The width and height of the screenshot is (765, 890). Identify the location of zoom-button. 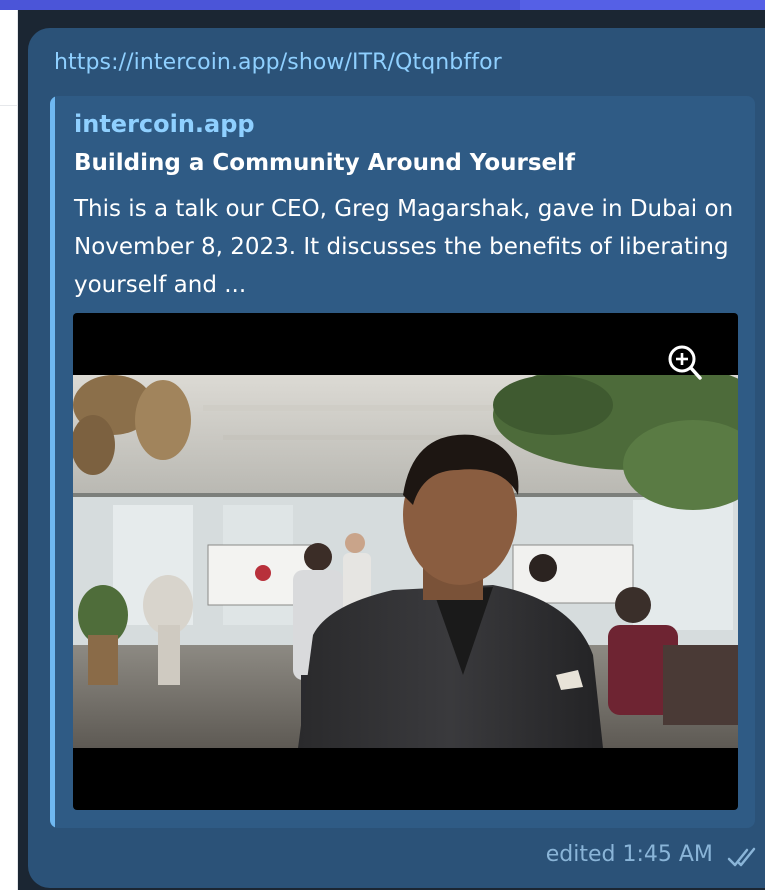
(686, 362).